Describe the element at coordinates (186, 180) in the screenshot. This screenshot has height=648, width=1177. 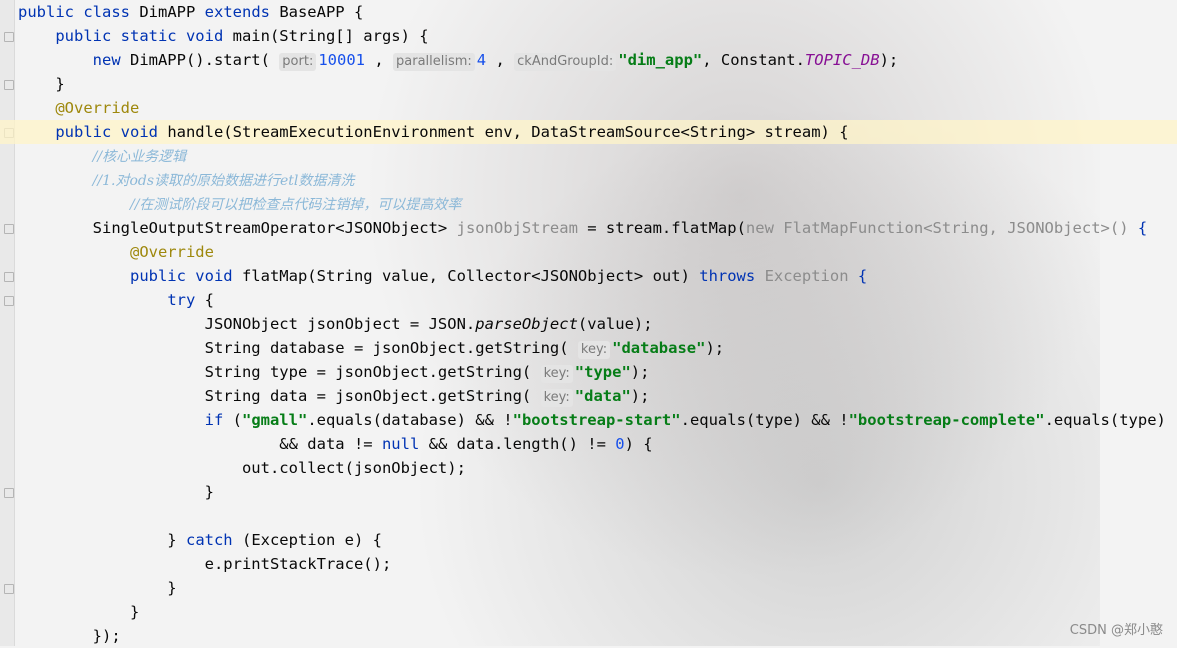
I see `code-line: //1.对ods读取的原始数据进行etl数据清洗` at that location.